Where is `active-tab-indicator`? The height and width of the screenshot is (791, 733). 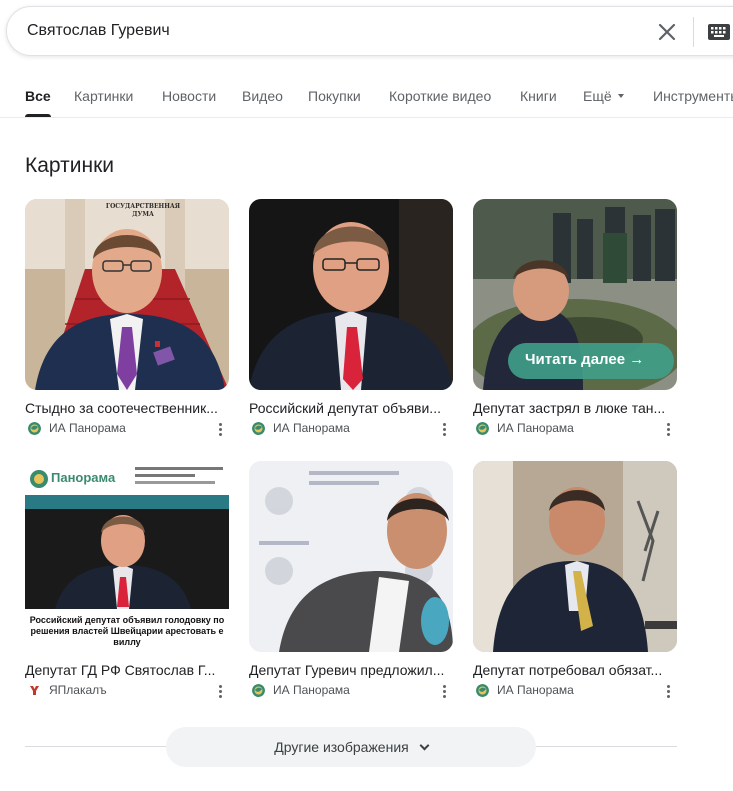 active-tab-indicator is located at coordinates (38, 115).